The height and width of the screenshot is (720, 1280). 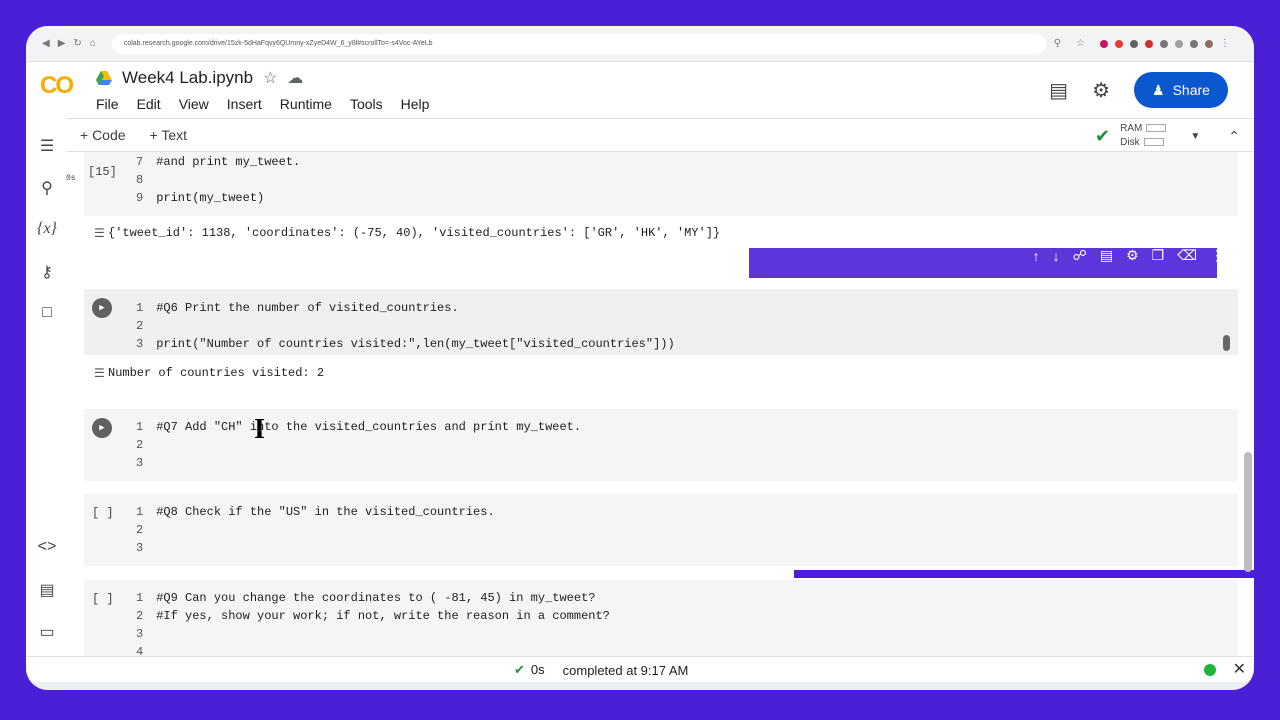 What do you see at coordinates (1153, 142) in the screenshot?
I see `disk-meter` at bounding box center [1153, 142].